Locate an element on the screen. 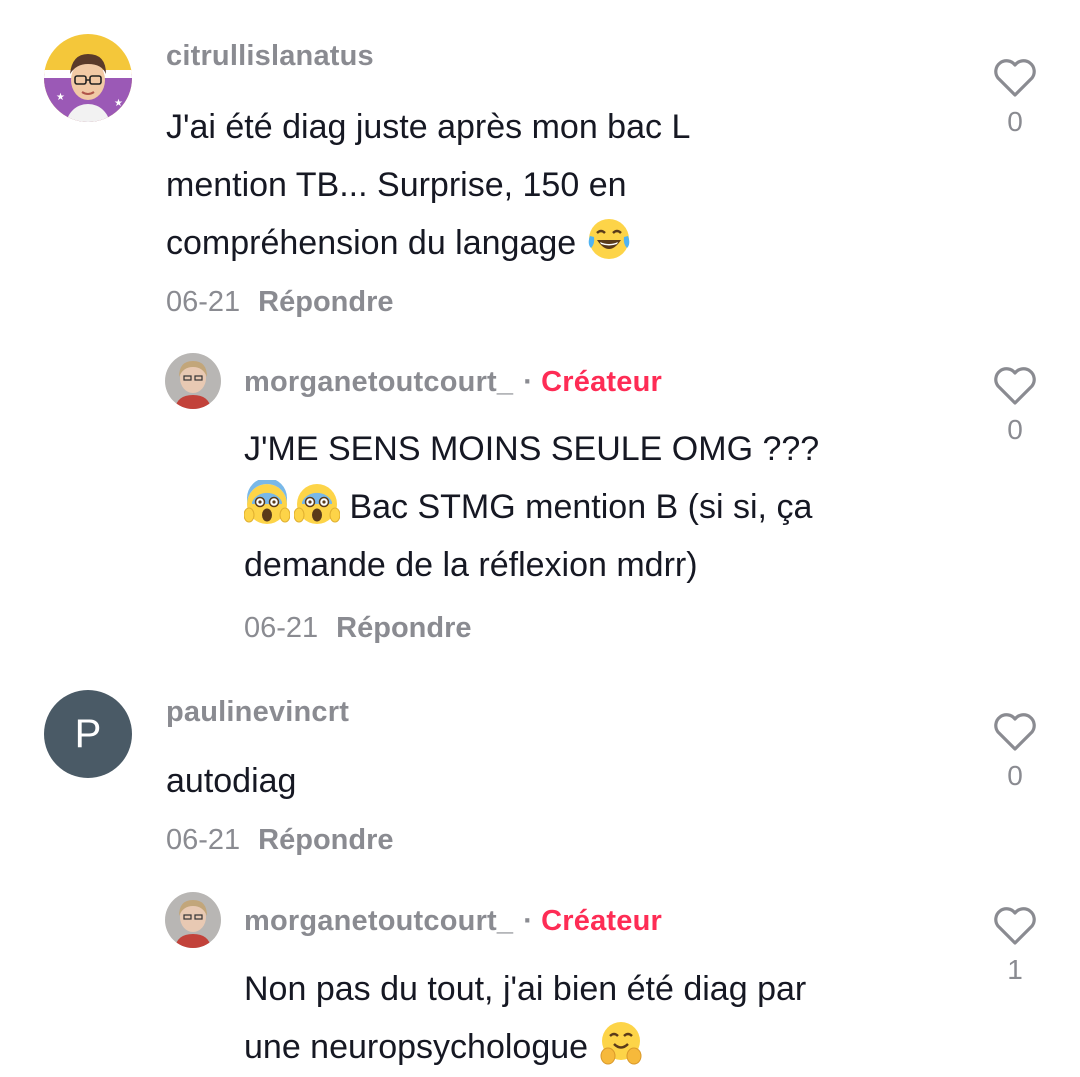  avatar: ★ ★ is located at coordinates (88, 78).